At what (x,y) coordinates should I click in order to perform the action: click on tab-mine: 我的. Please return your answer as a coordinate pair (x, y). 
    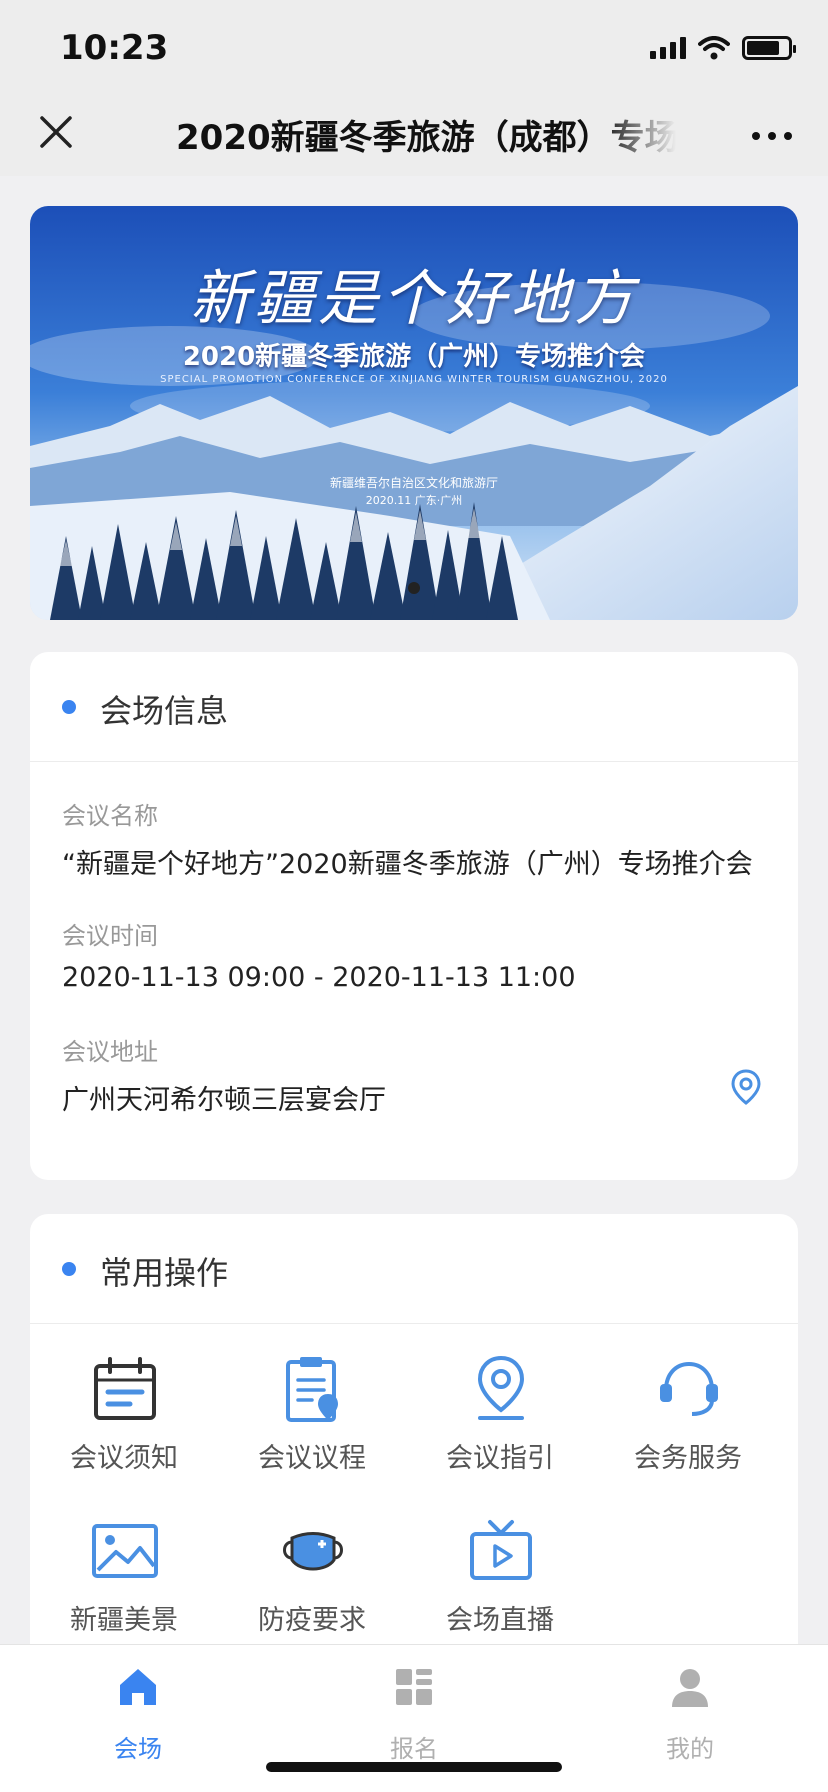
    Looking at the image, I should click on (690, 1715).